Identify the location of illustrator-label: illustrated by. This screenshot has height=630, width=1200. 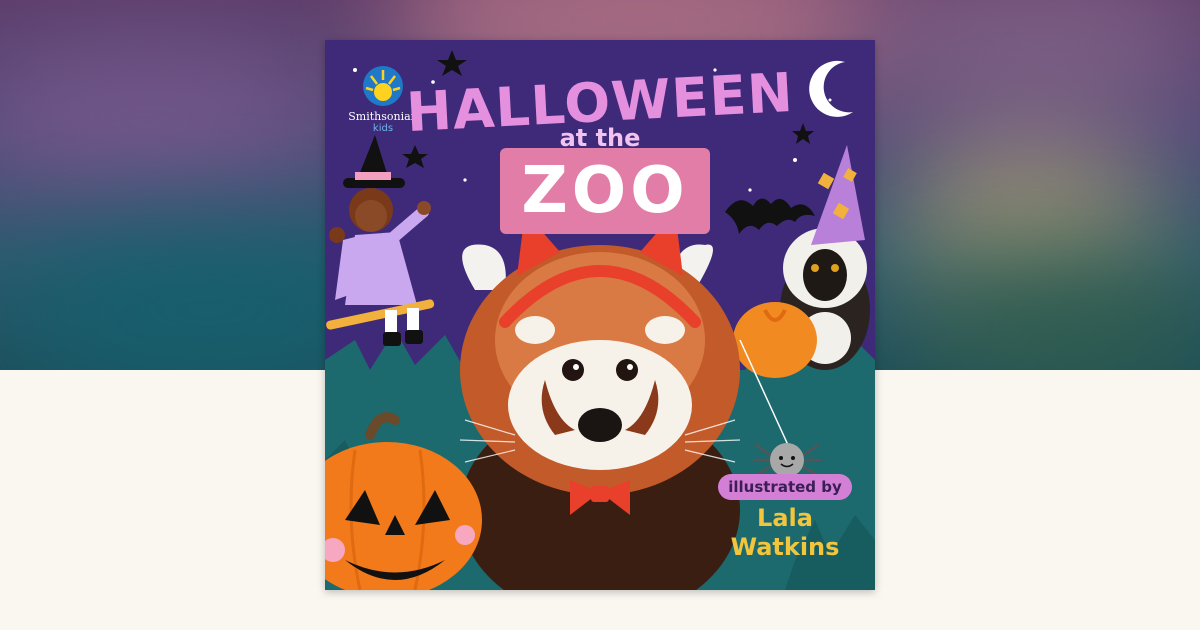
(785, 487).